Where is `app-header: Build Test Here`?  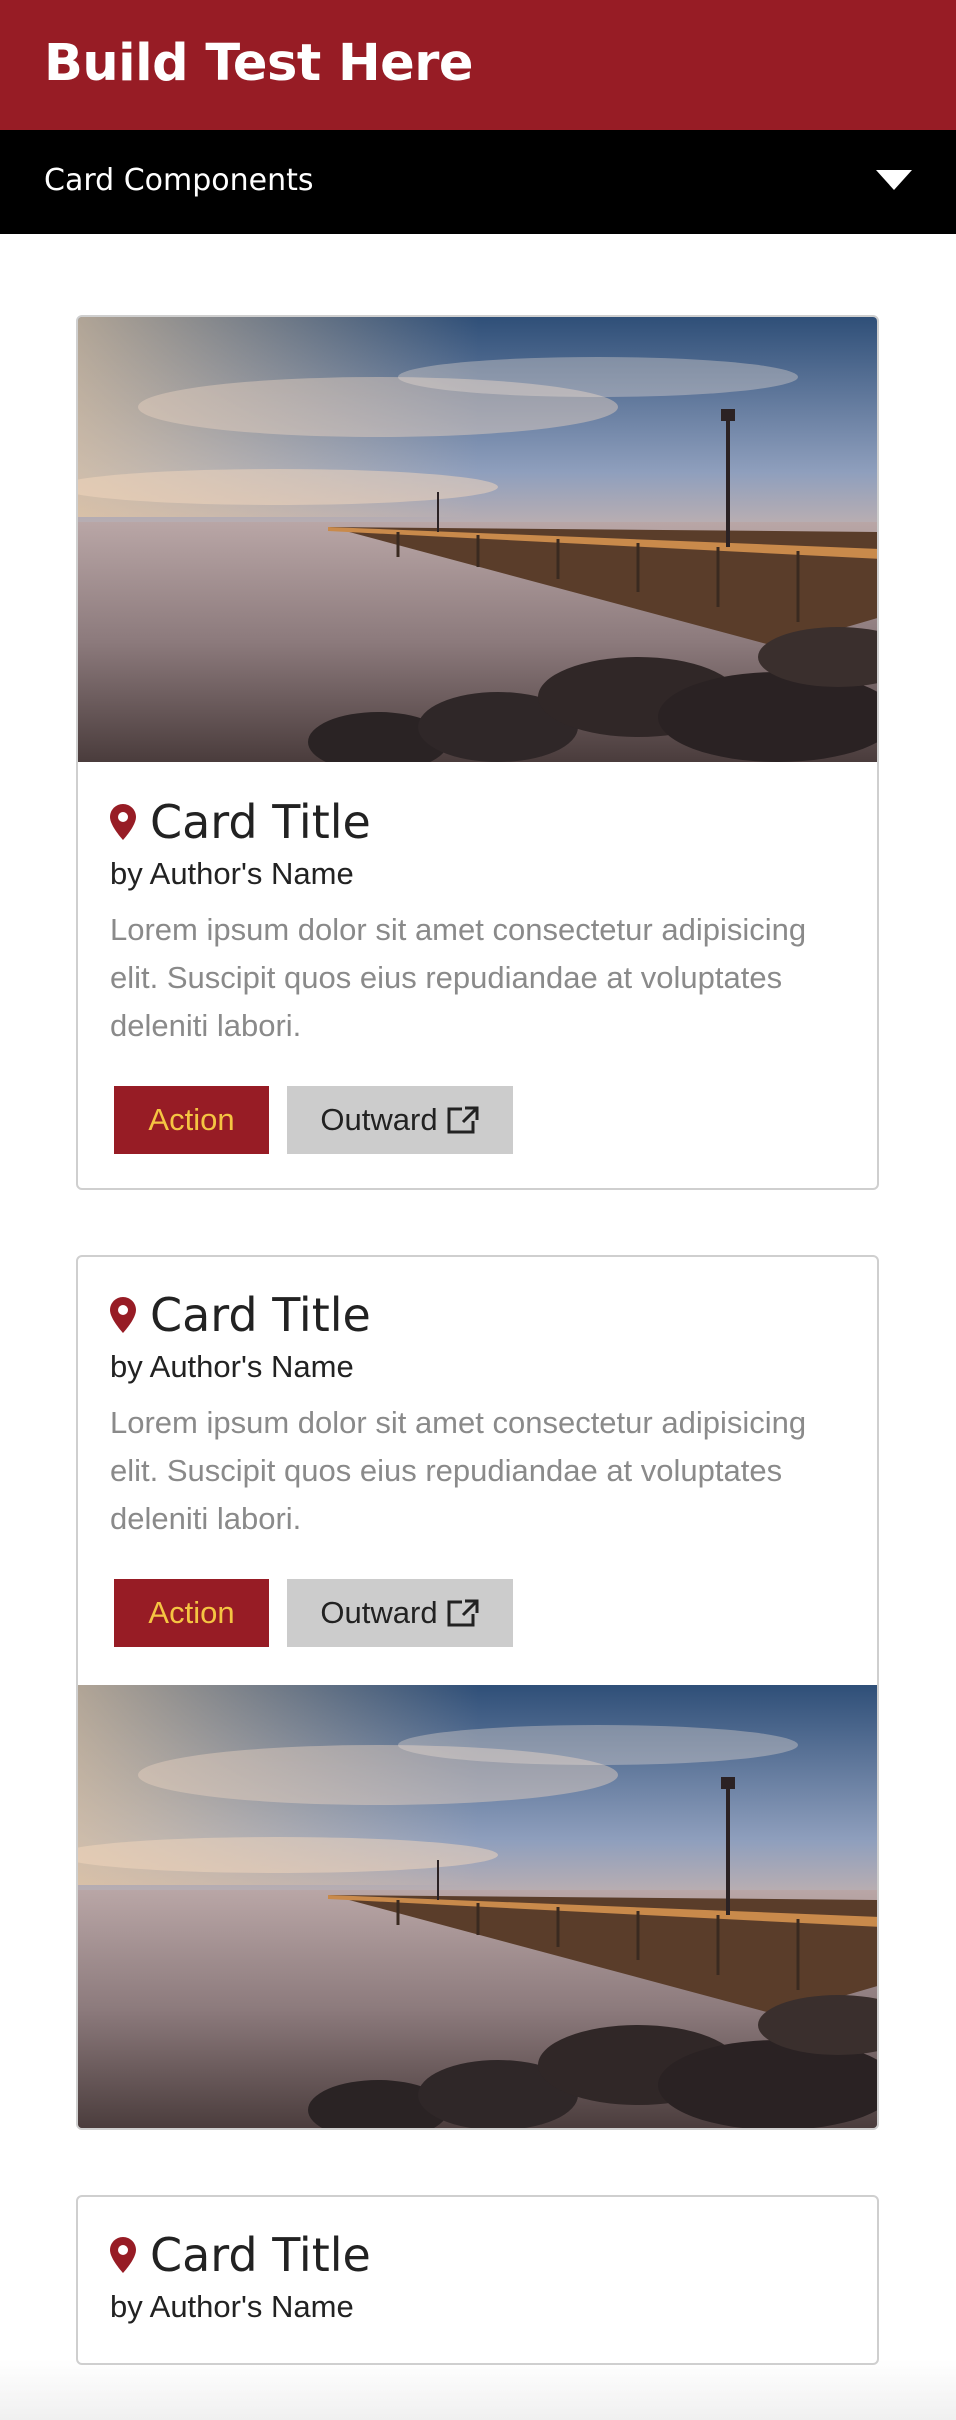
app-header: Build Test Here is located at coordinates (478, 65).